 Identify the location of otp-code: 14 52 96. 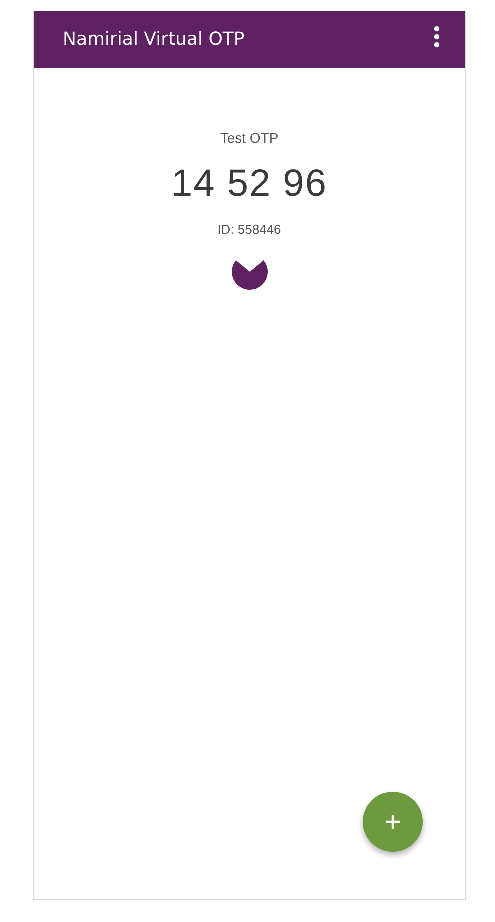
(250, 184).